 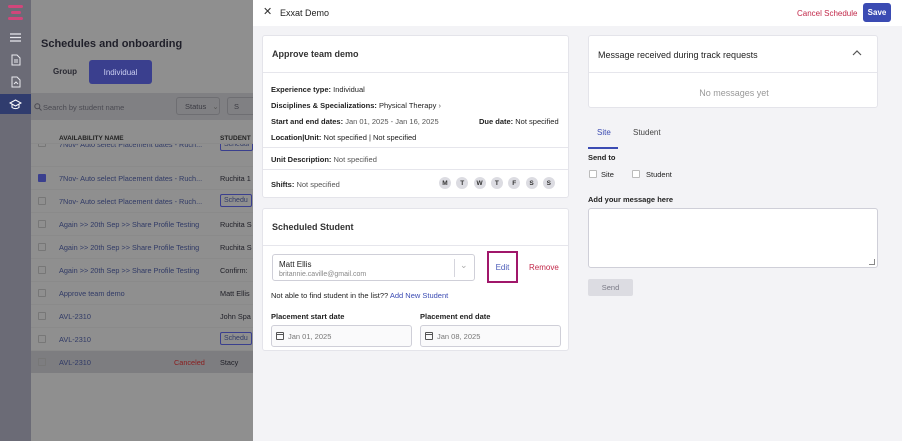 I want to click on tab-individual: Individual, so click(x=120, y=72).